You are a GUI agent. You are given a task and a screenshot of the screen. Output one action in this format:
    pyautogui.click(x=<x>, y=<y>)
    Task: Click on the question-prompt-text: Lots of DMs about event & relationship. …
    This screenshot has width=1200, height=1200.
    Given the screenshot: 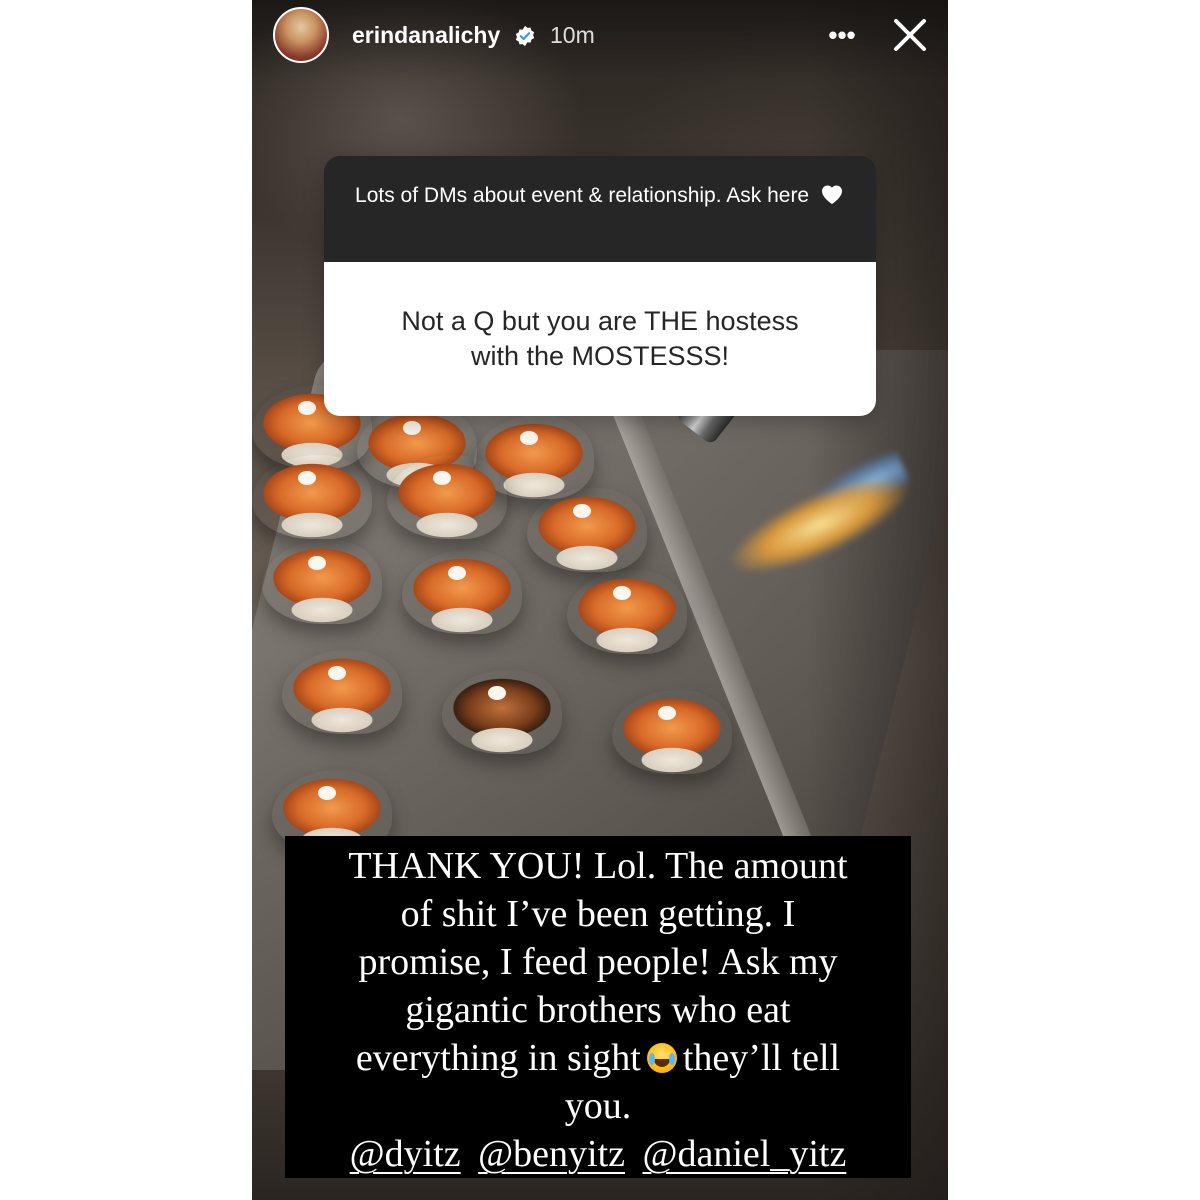 What is the action you would take?
    pyautogui.click(x=582, y=195)
    